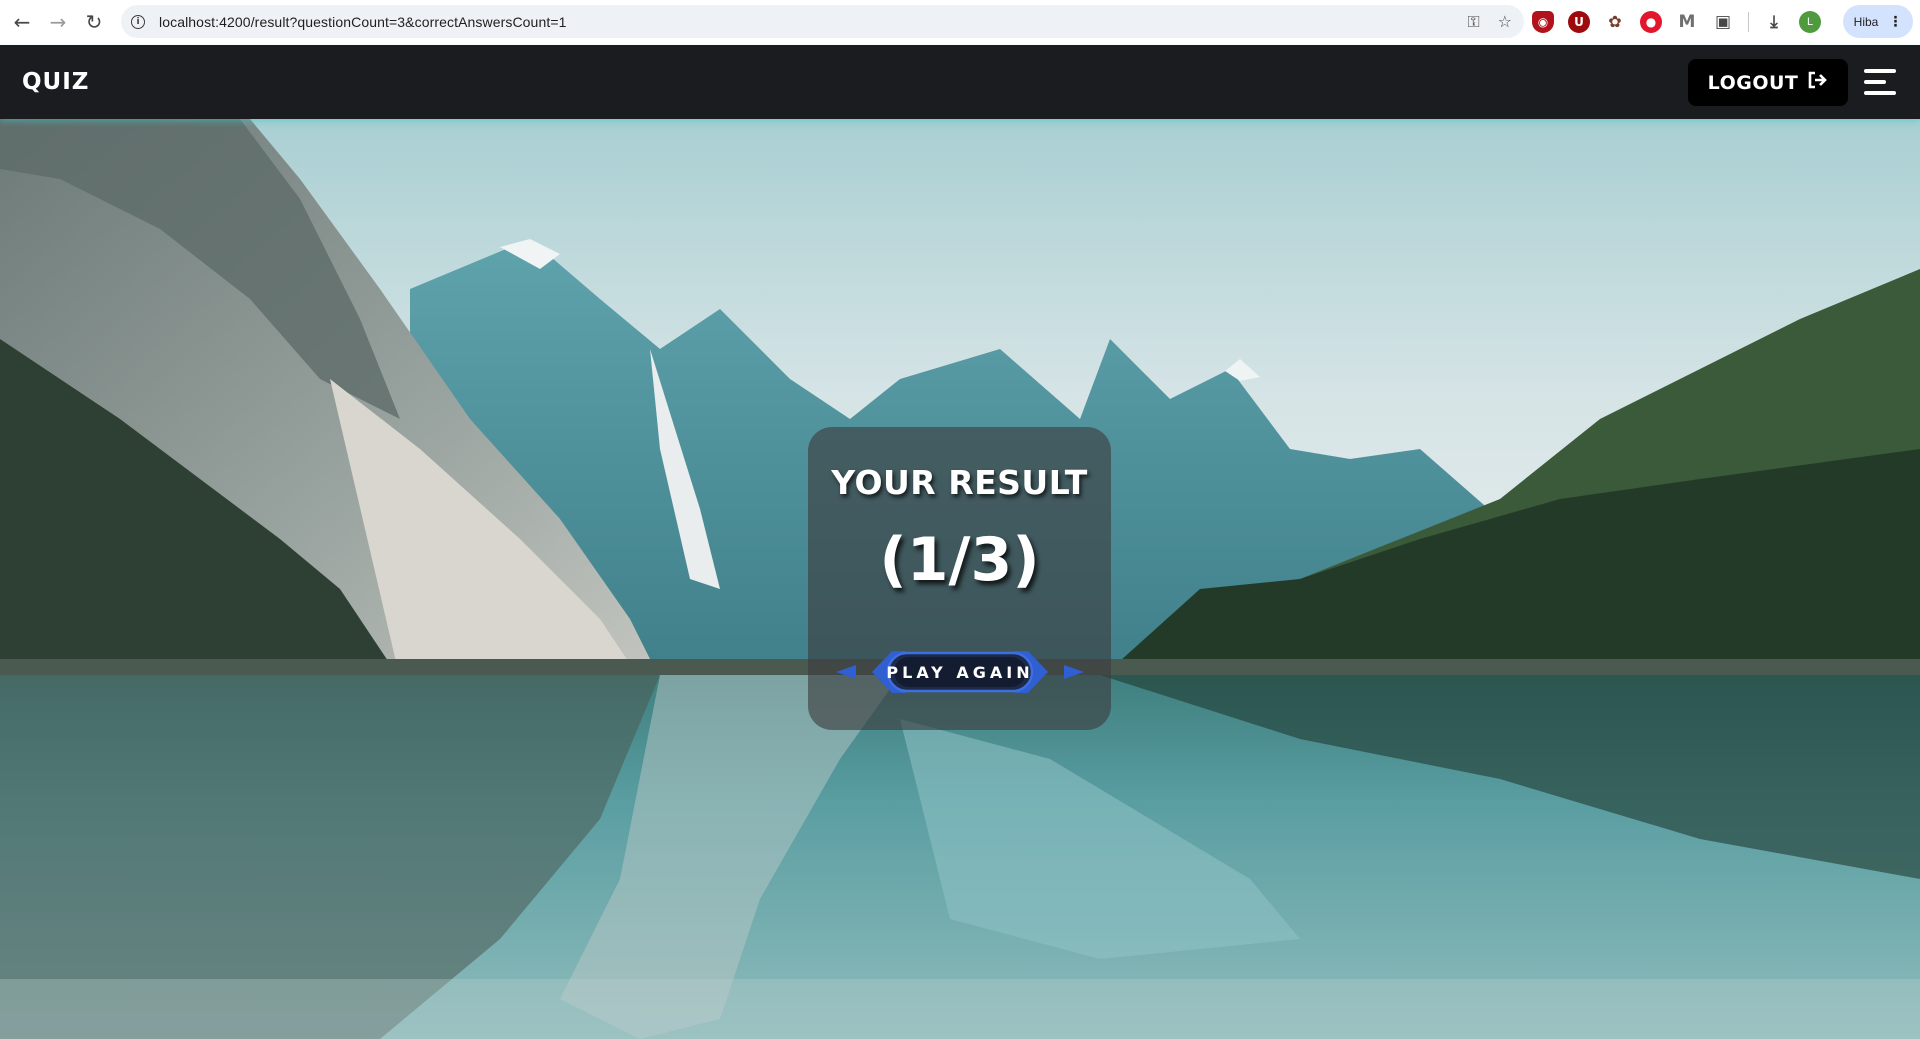 The width and height of the screenshot is (1920, 1039). What do you see at coordinates (959, 482) in the screenshot?
I see `result-title: YOUR RESULT` at bounding box center [959, 482].